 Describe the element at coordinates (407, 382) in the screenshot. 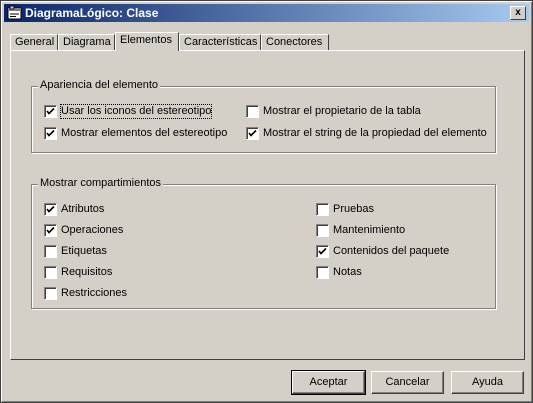

I see `cancel-button: Cancelar` at that location.